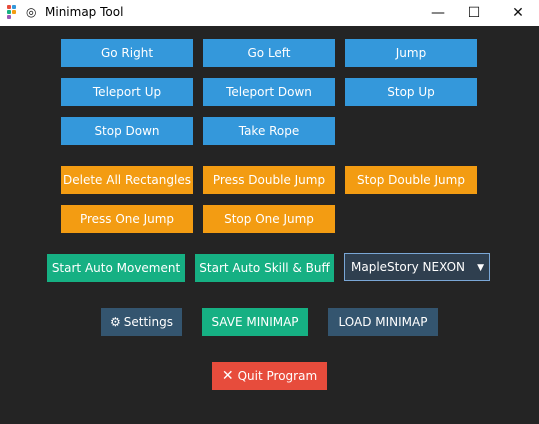 The height and width of the screenshot is (424, 539). Describe the element at coordinates (116, 268) in the screenshot. I see `start-auto-movement-button: Start Auto Movement` at that location.